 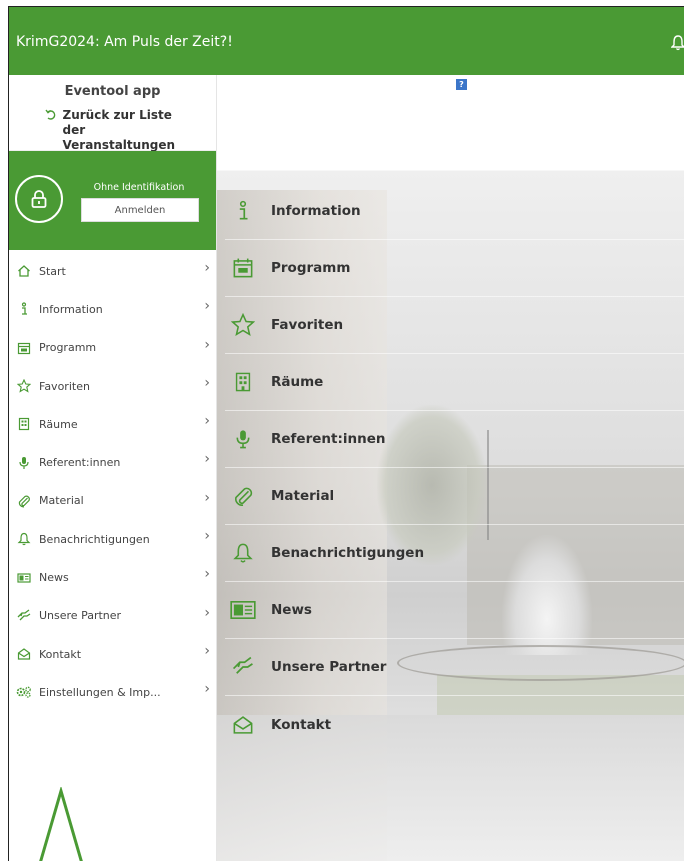 What do you see at coordinates (39, 199) in the screenshot?
I see `lock-icon` at bounding box center [39, 199].